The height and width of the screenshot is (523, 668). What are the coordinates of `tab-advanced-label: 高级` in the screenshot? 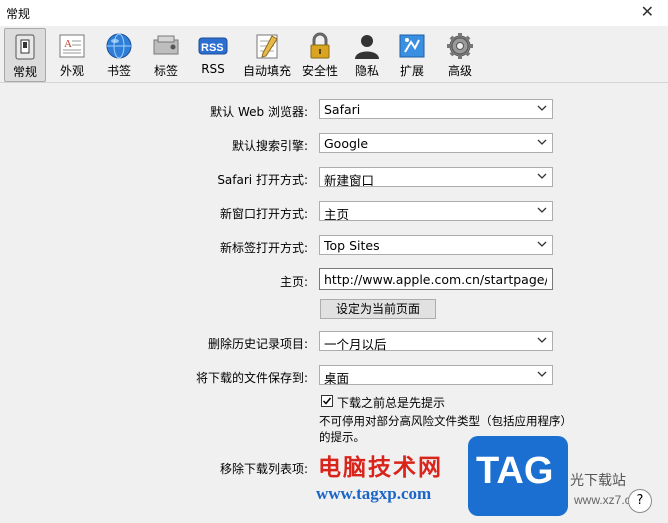 It's located at (459, 71).